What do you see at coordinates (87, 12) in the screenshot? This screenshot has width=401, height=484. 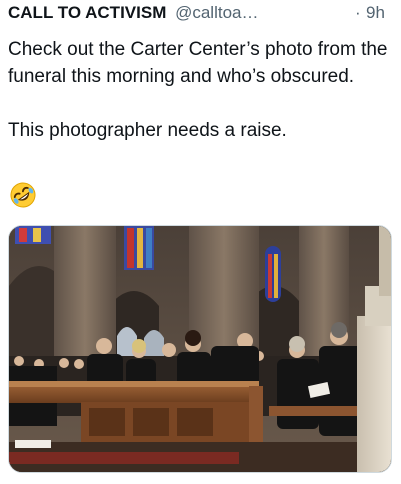 I see `author-name: CALL TO ACTIVISM` at bounding box center [87, 12].